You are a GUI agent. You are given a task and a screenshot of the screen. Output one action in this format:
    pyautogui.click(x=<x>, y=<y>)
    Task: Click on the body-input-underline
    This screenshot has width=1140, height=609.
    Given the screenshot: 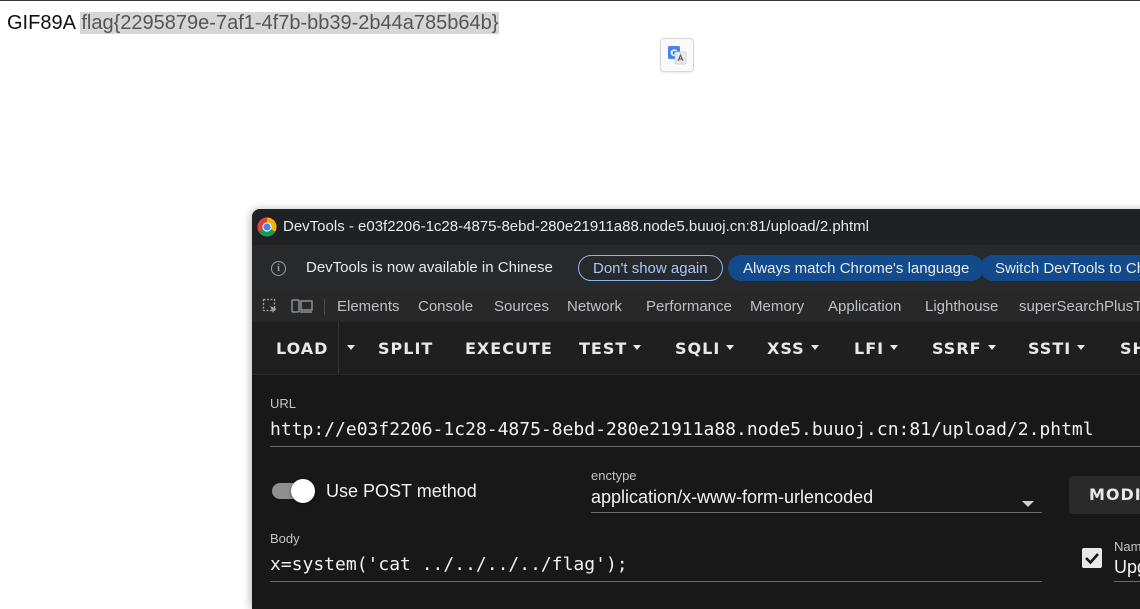 What is the action you would take?
    pyautogui.click(x=656, y=581)
    